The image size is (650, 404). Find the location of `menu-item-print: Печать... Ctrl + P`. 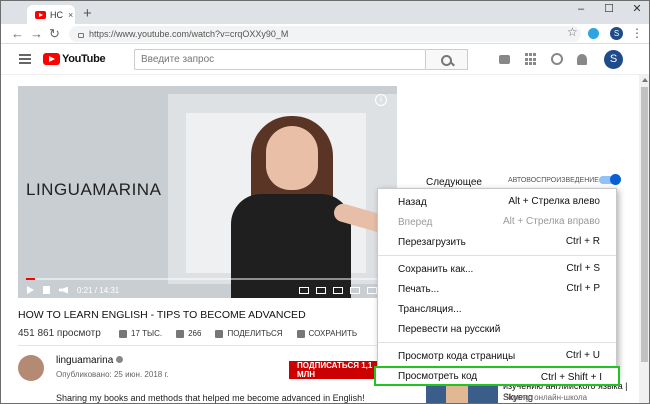

menu-item-print: Печать... Ctrl + P is located at coordinates (497, 289).